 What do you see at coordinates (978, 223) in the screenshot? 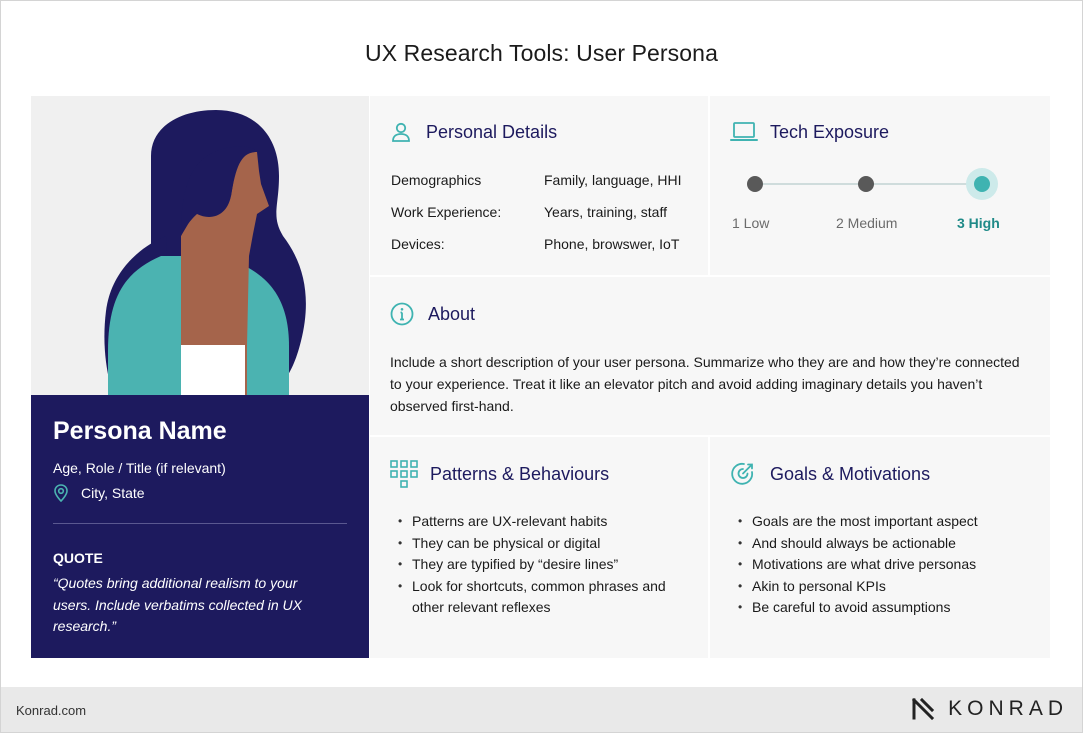
I see `level-label-high: 3 High` at bounding box center [978, 223].